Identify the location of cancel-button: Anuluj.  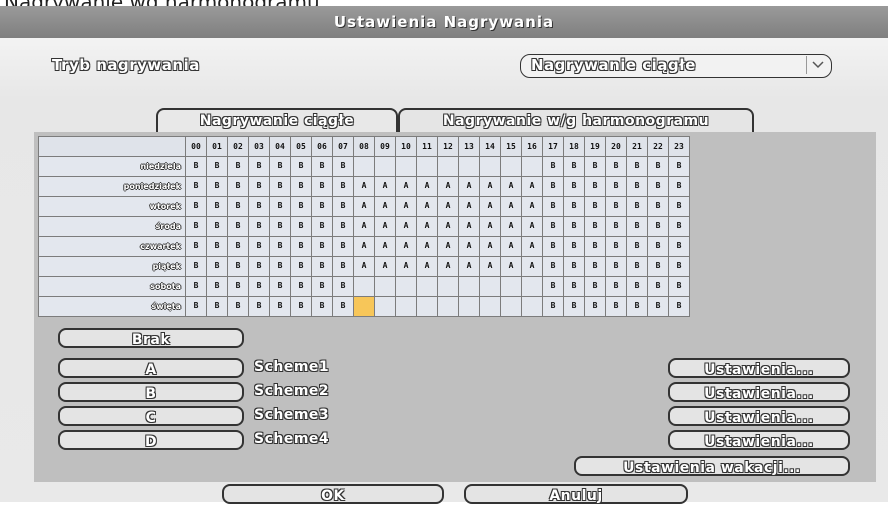
(576, 494).